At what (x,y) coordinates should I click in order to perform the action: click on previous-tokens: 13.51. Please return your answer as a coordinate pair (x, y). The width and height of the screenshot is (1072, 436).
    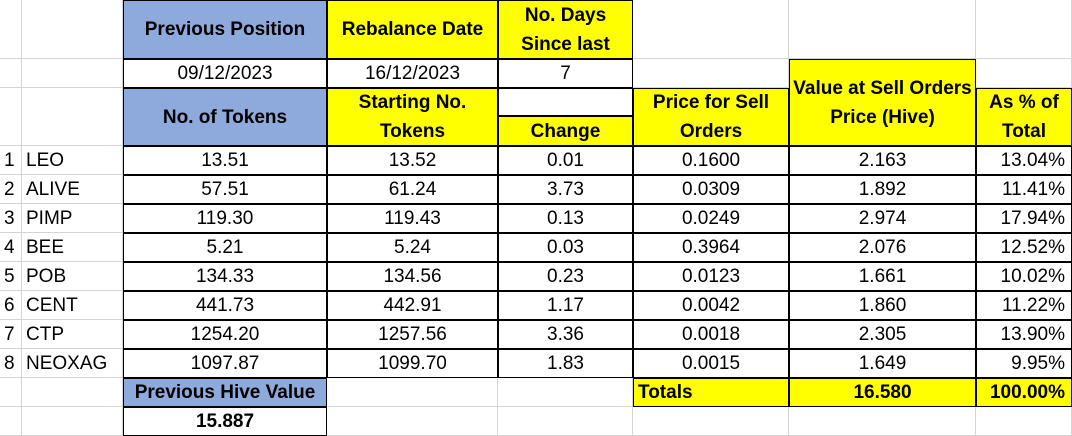
    Looking at the image, I should click on (225, 160).